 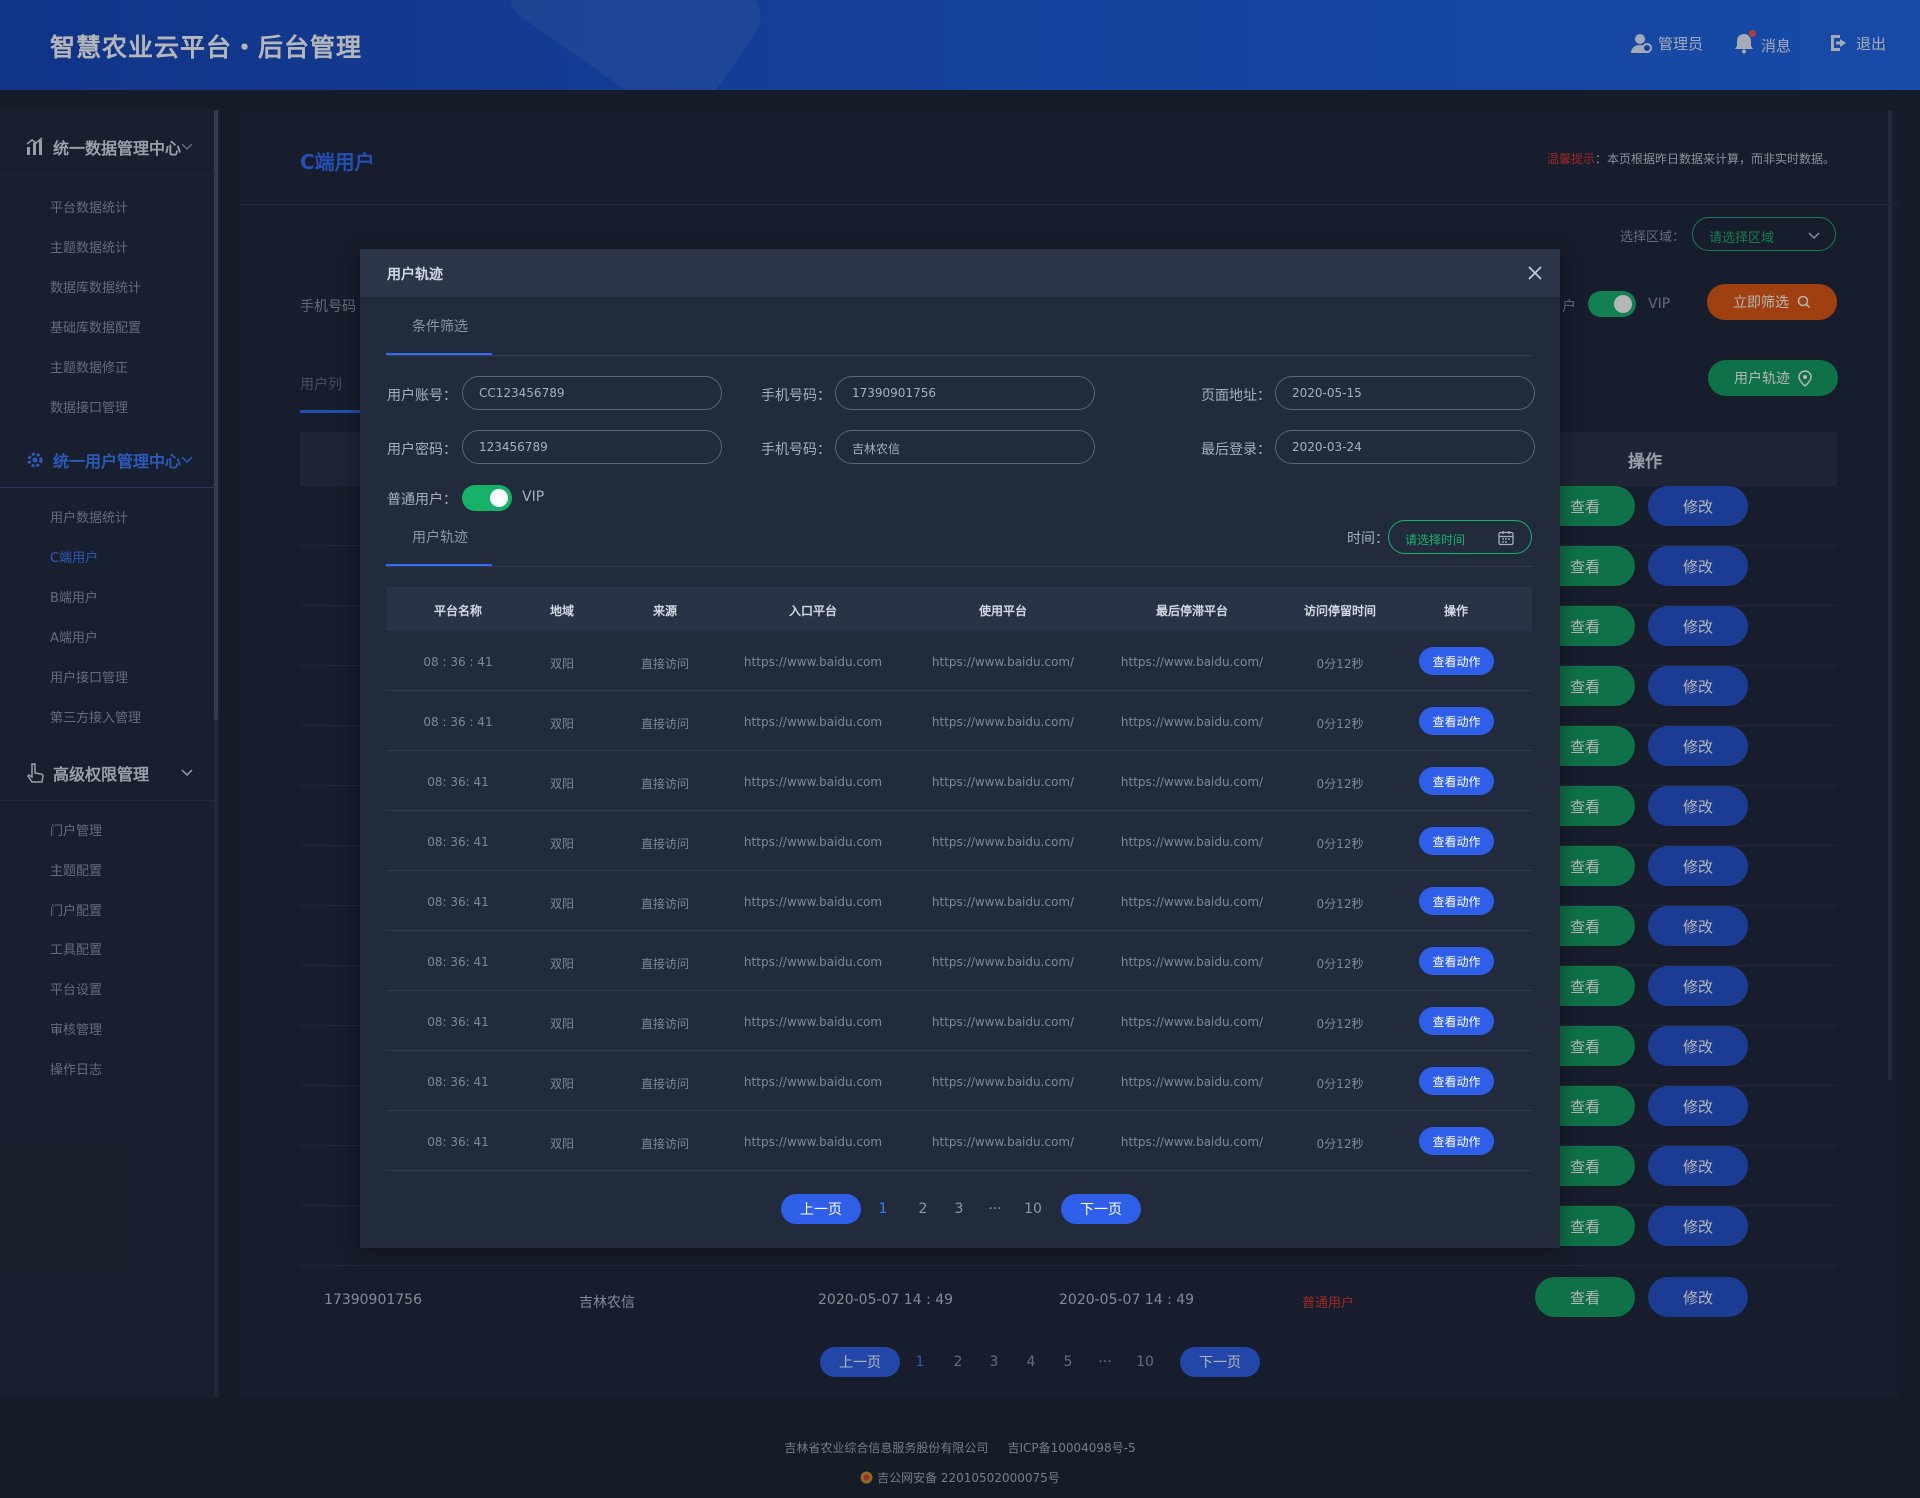 What do you see at coordinates (1535, 273) in the screenshot?
I see `close-icon` at bounding box center [1535, 273].